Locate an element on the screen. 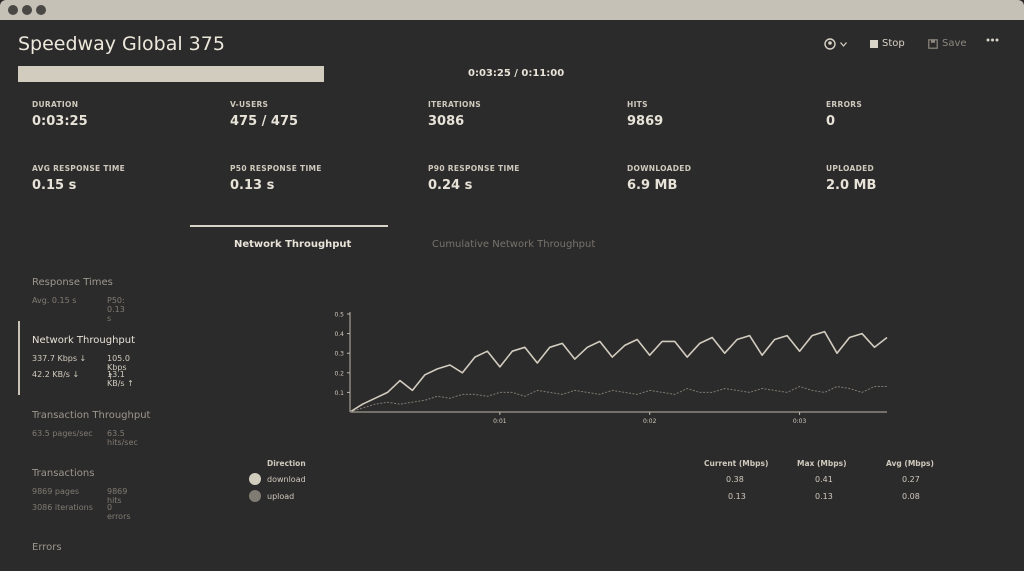 The image size is (1024, 571). save-icon is located at coordinates (933, 43).